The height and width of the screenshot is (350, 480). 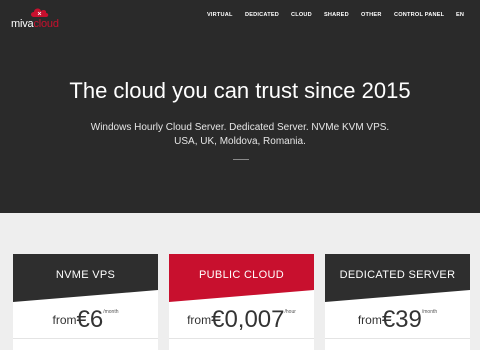 I want to click on plan-card-nvme-vps: NVME VPS from€6/month, so click(x=85, y=302).